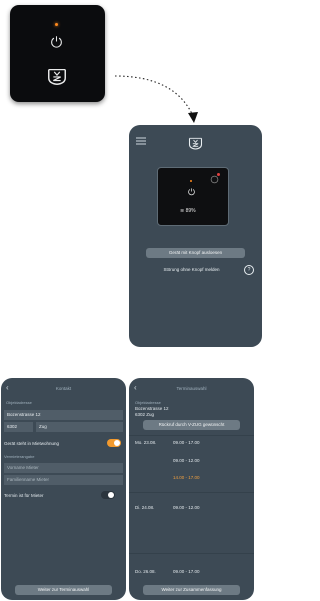  I want to click on callback-button: Rückruf durch V-ZUG gewünscht, so click(191, 425).